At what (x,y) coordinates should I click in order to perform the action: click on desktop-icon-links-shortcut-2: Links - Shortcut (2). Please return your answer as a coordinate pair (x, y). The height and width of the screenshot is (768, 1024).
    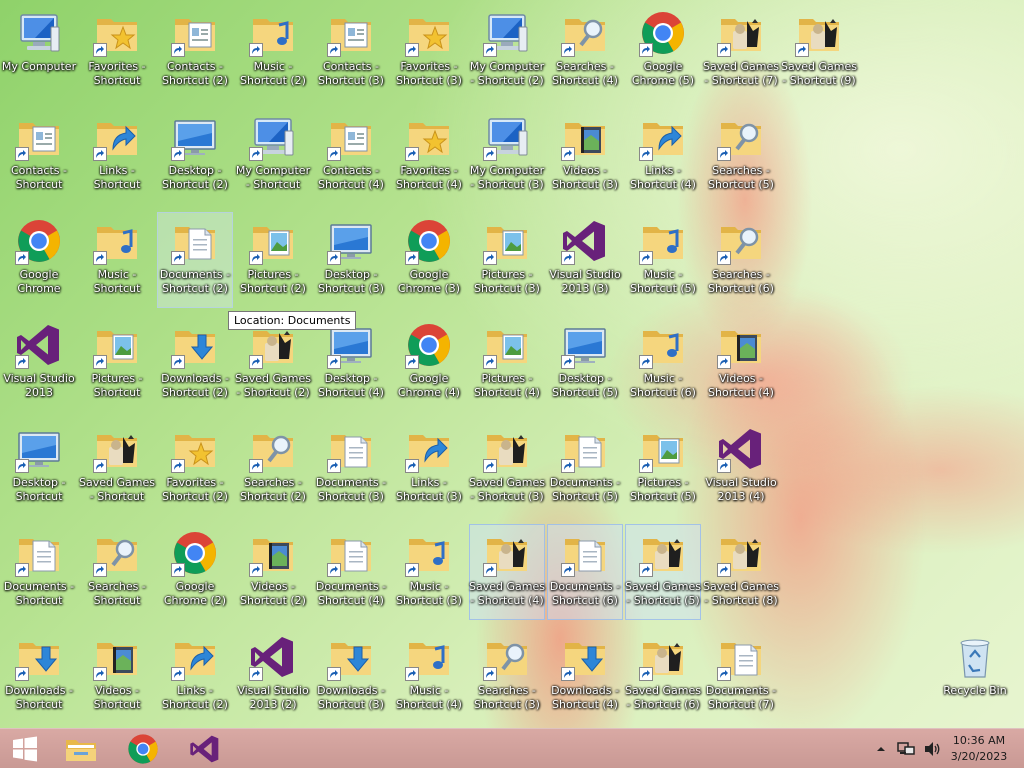
    Looking at the image, I should click on (195, 676).